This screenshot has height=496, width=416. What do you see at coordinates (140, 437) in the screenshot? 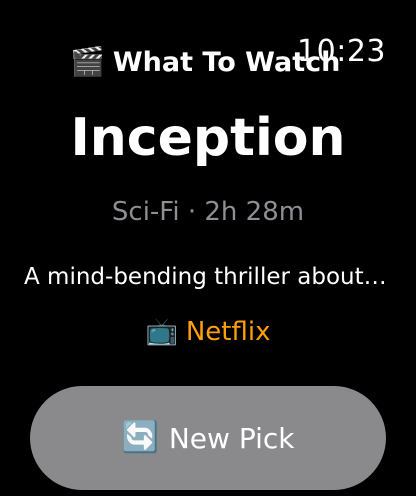
I see `refresh-icon: 🔄` at bounding box center [140, 437].